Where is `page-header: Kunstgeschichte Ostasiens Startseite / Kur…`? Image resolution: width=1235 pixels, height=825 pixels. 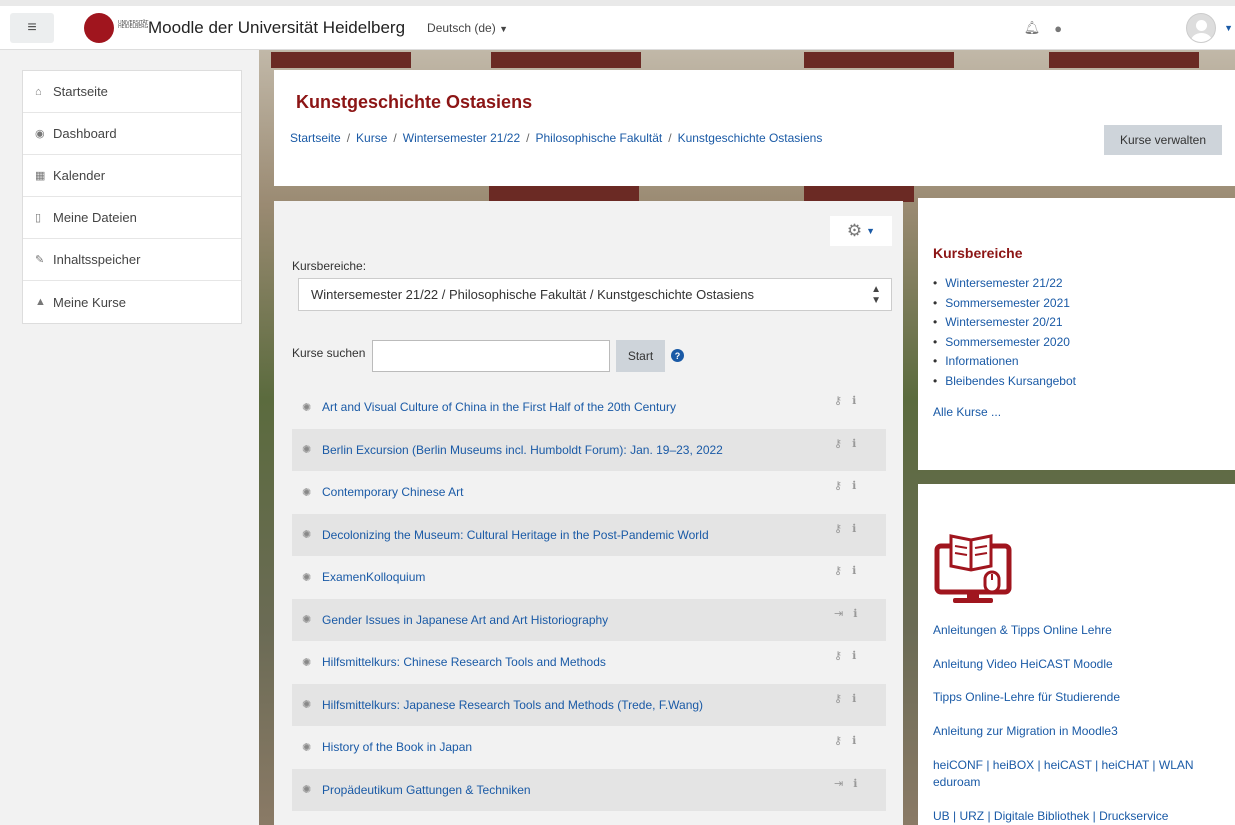
page-header: Kunstgeschichte Ostasiens Startseite / Kur… is located at coordinates (754, 128).